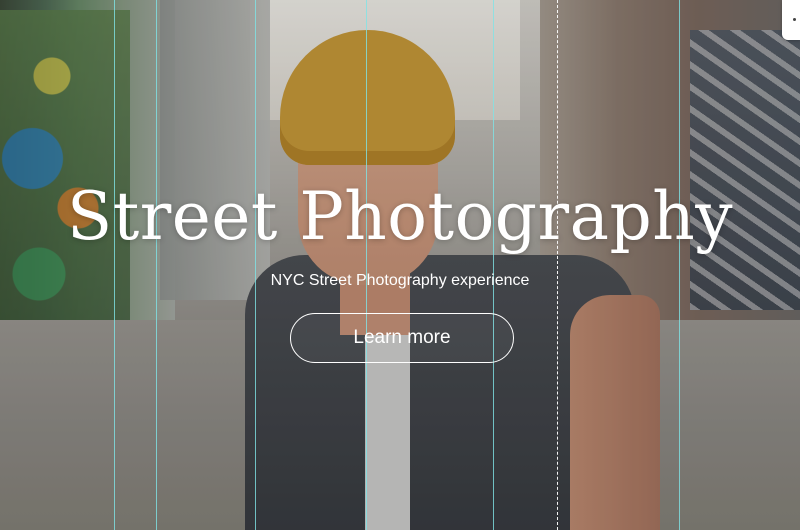  Describe the element at coordinates (399, 216) in the screenshot. I see `hero-title: Street Photography` at that location.